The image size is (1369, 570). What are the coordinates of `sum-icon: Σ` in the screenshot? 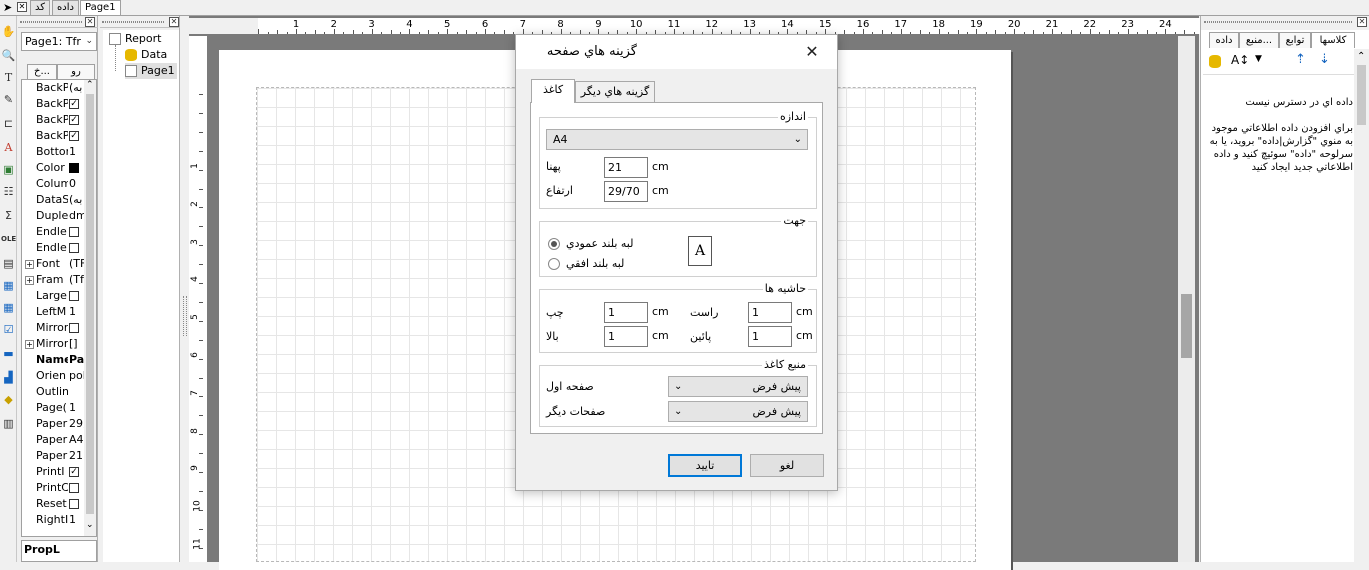 It's located at (8, 215).